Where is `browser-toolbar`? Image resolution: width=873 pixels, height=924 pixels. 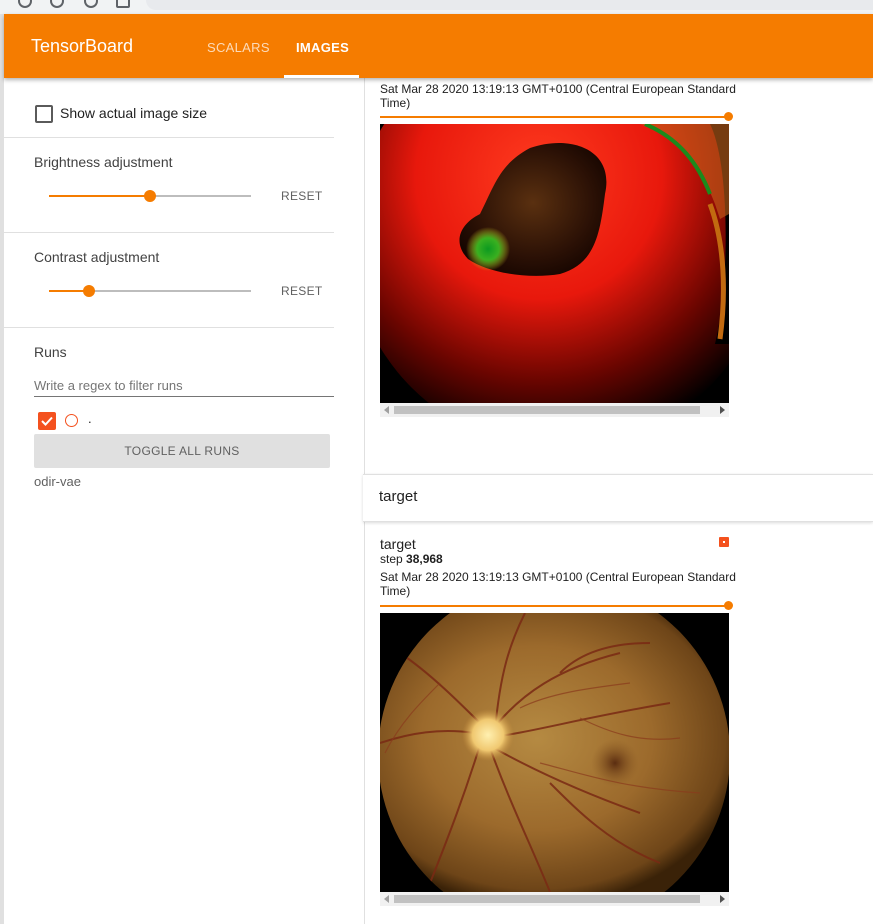 browser-toolbar is located at coordinates (436, 7).